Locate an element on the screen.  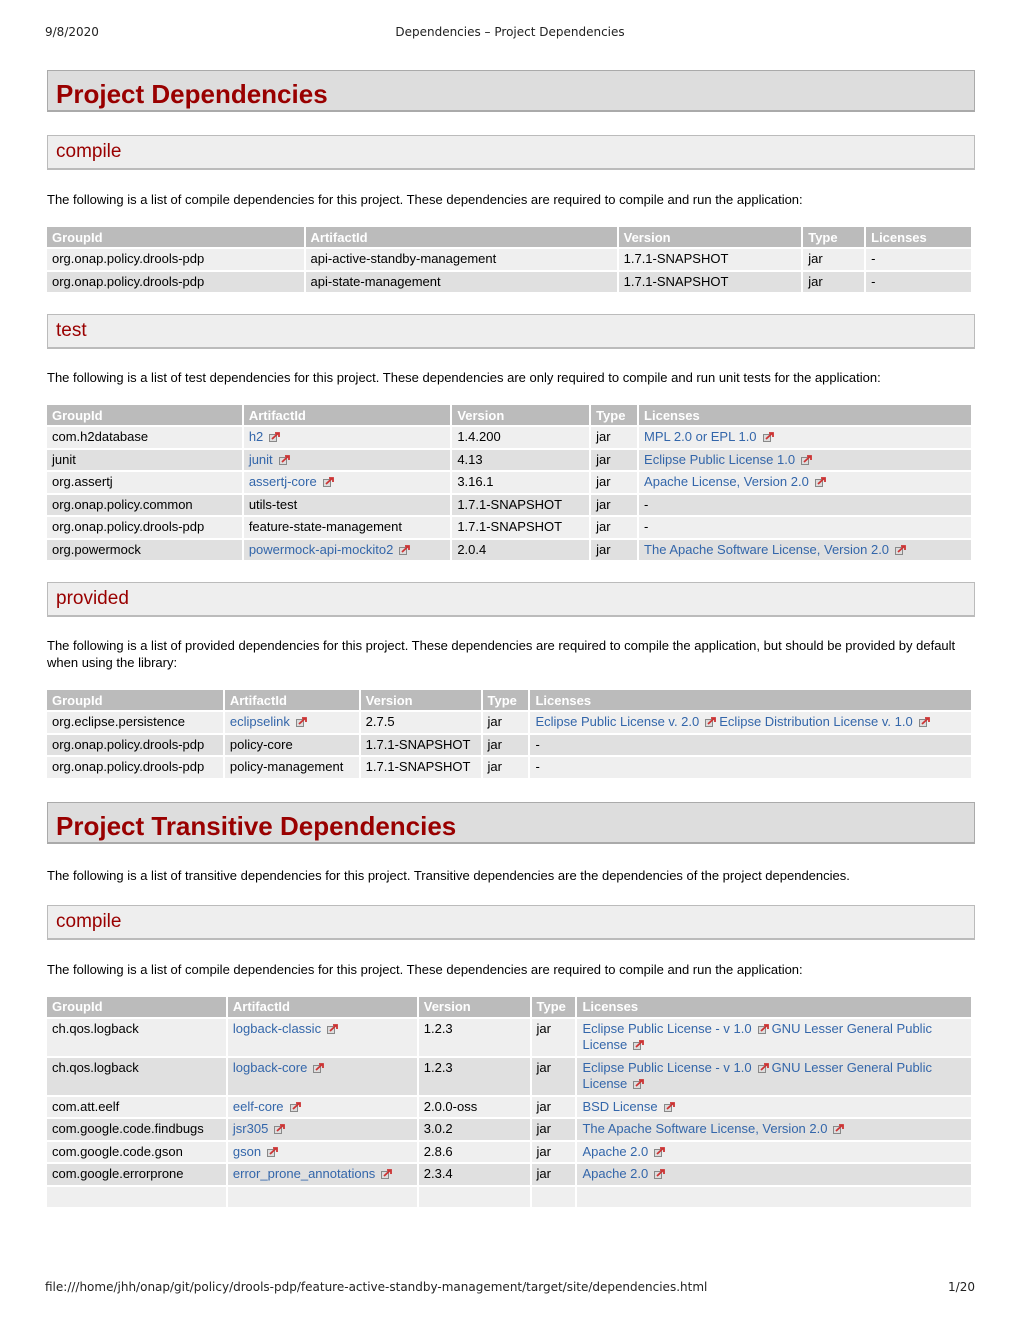
artifact-id-cell: eelf-core is located at coordinates (322, 1106).